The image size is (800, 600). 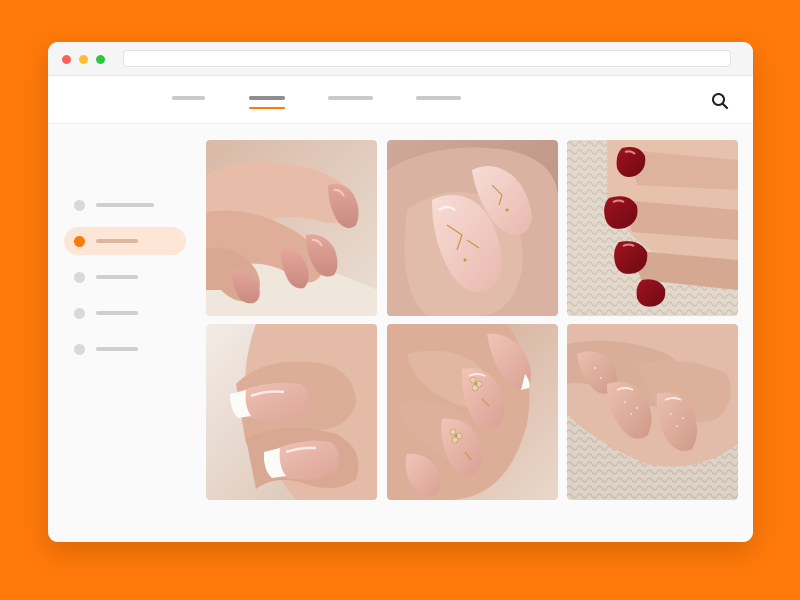 What do you see at coordinates (267, 108) in the screenshot?
I see `active-tab-indicator` at bounding box center [267, 108].